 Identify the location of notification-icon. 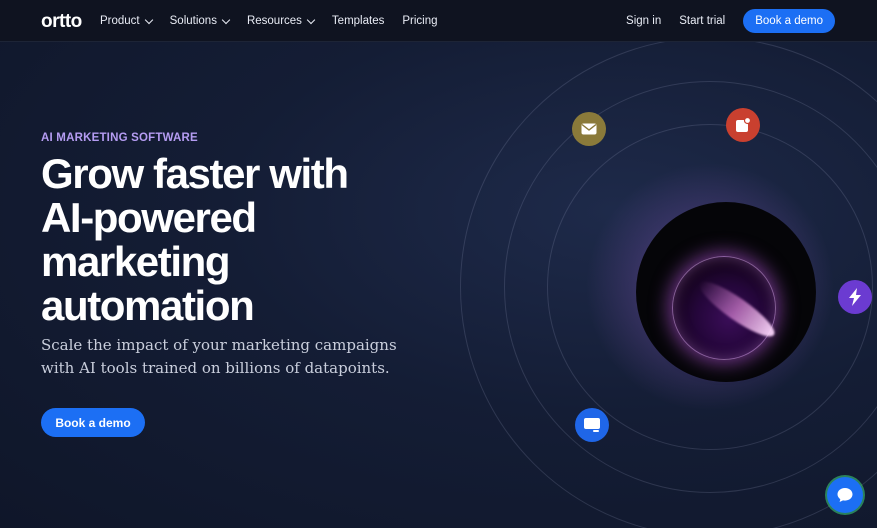
(743, 124).